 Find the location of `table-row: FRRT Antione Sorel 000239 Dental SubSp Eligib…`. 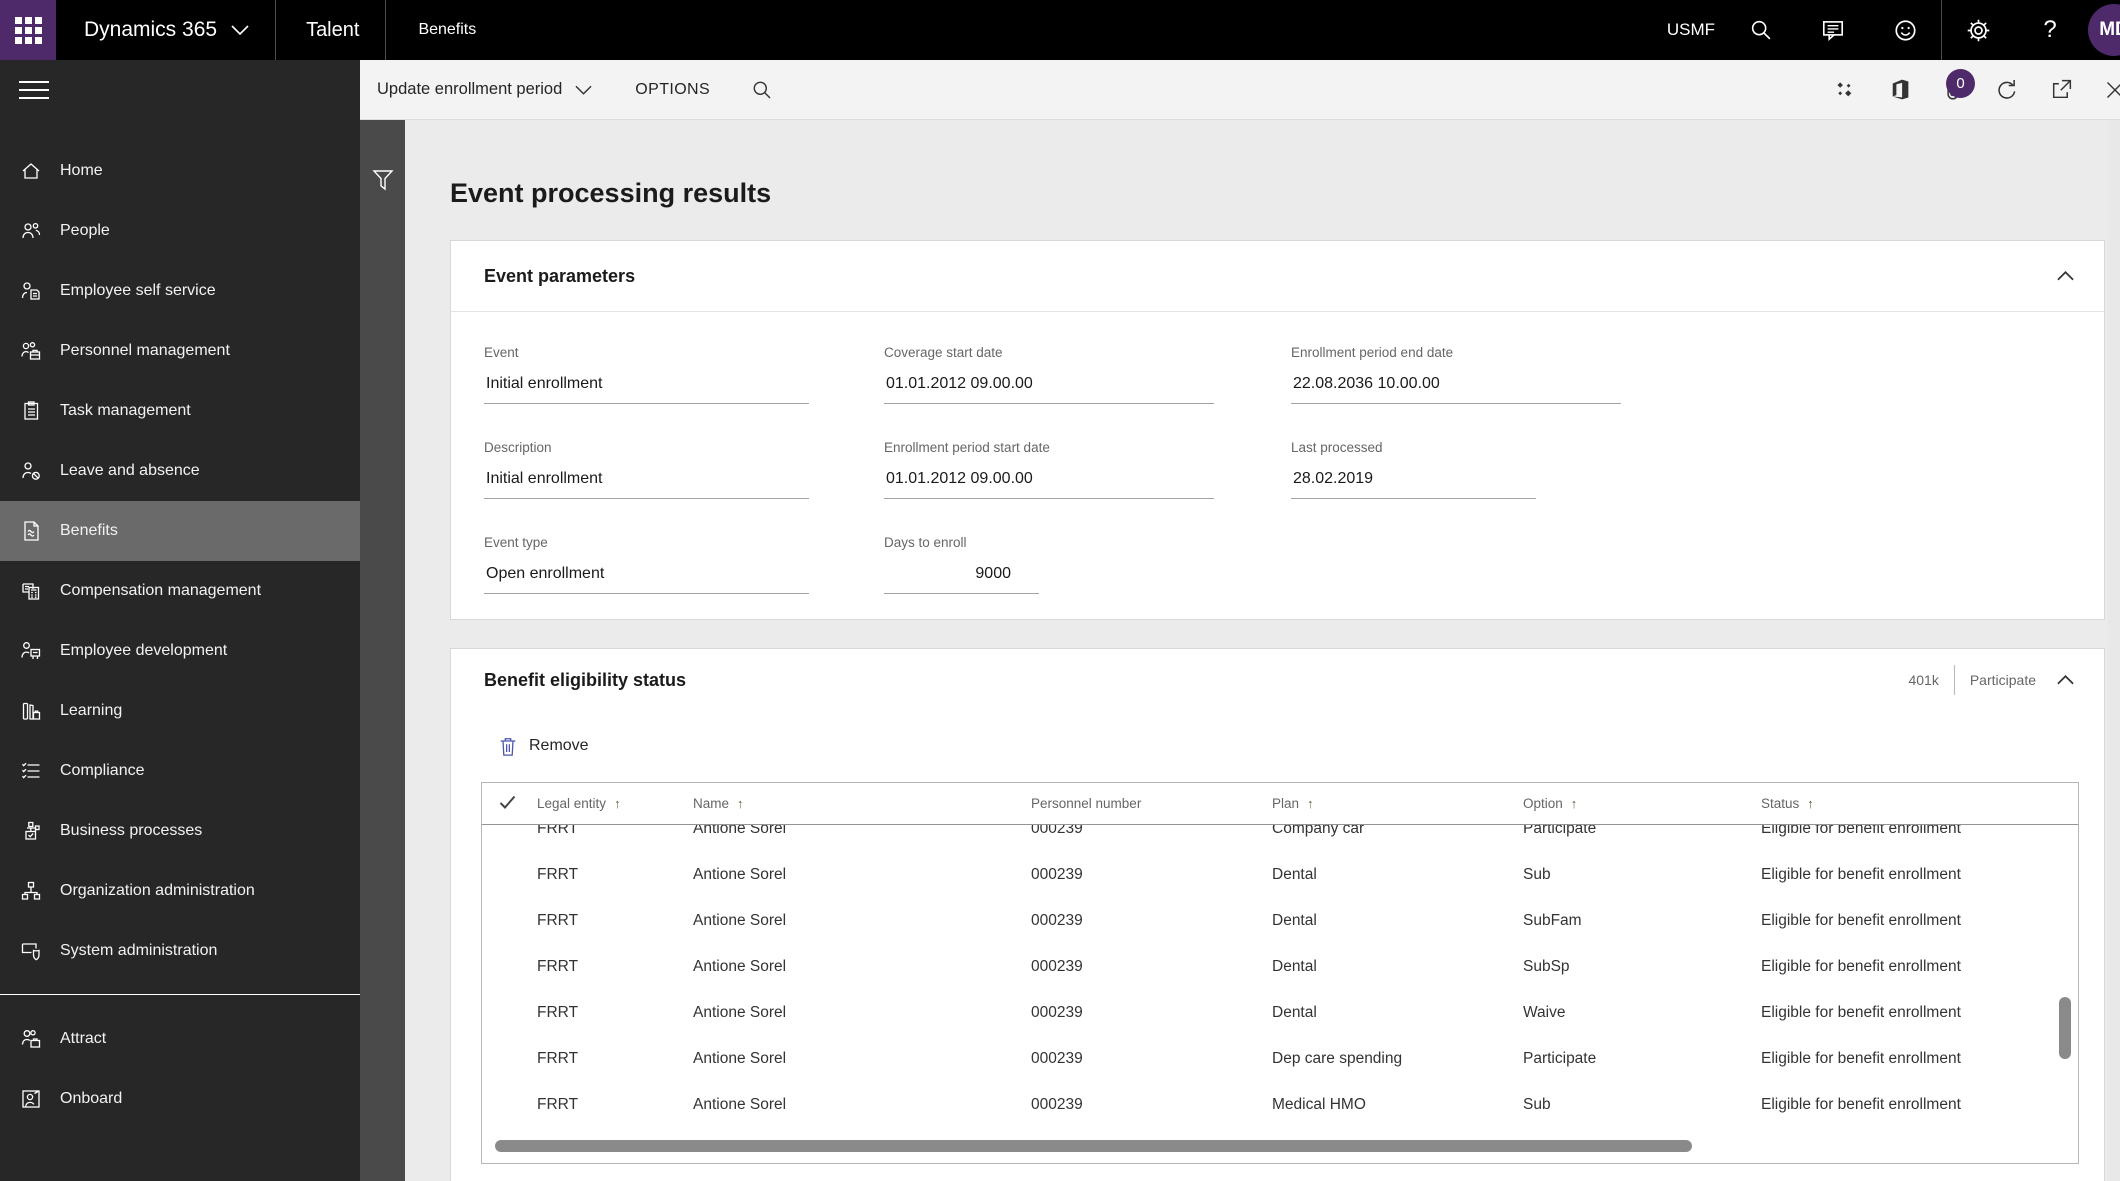

table-row: FRRT Antione Sorel 000239 Dental SubSp Eligib… is located at coordinates (1280, 967).